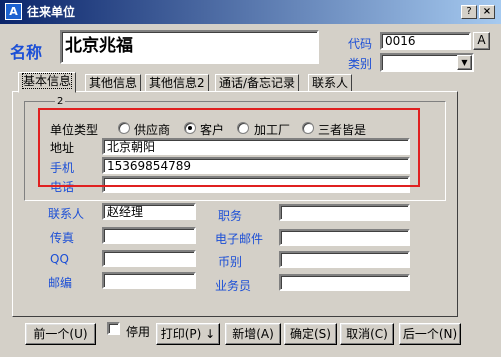 Image resolution: width=501 pixels, height=357 pixels. I want to click on radio-all-three, so click(308, 128).